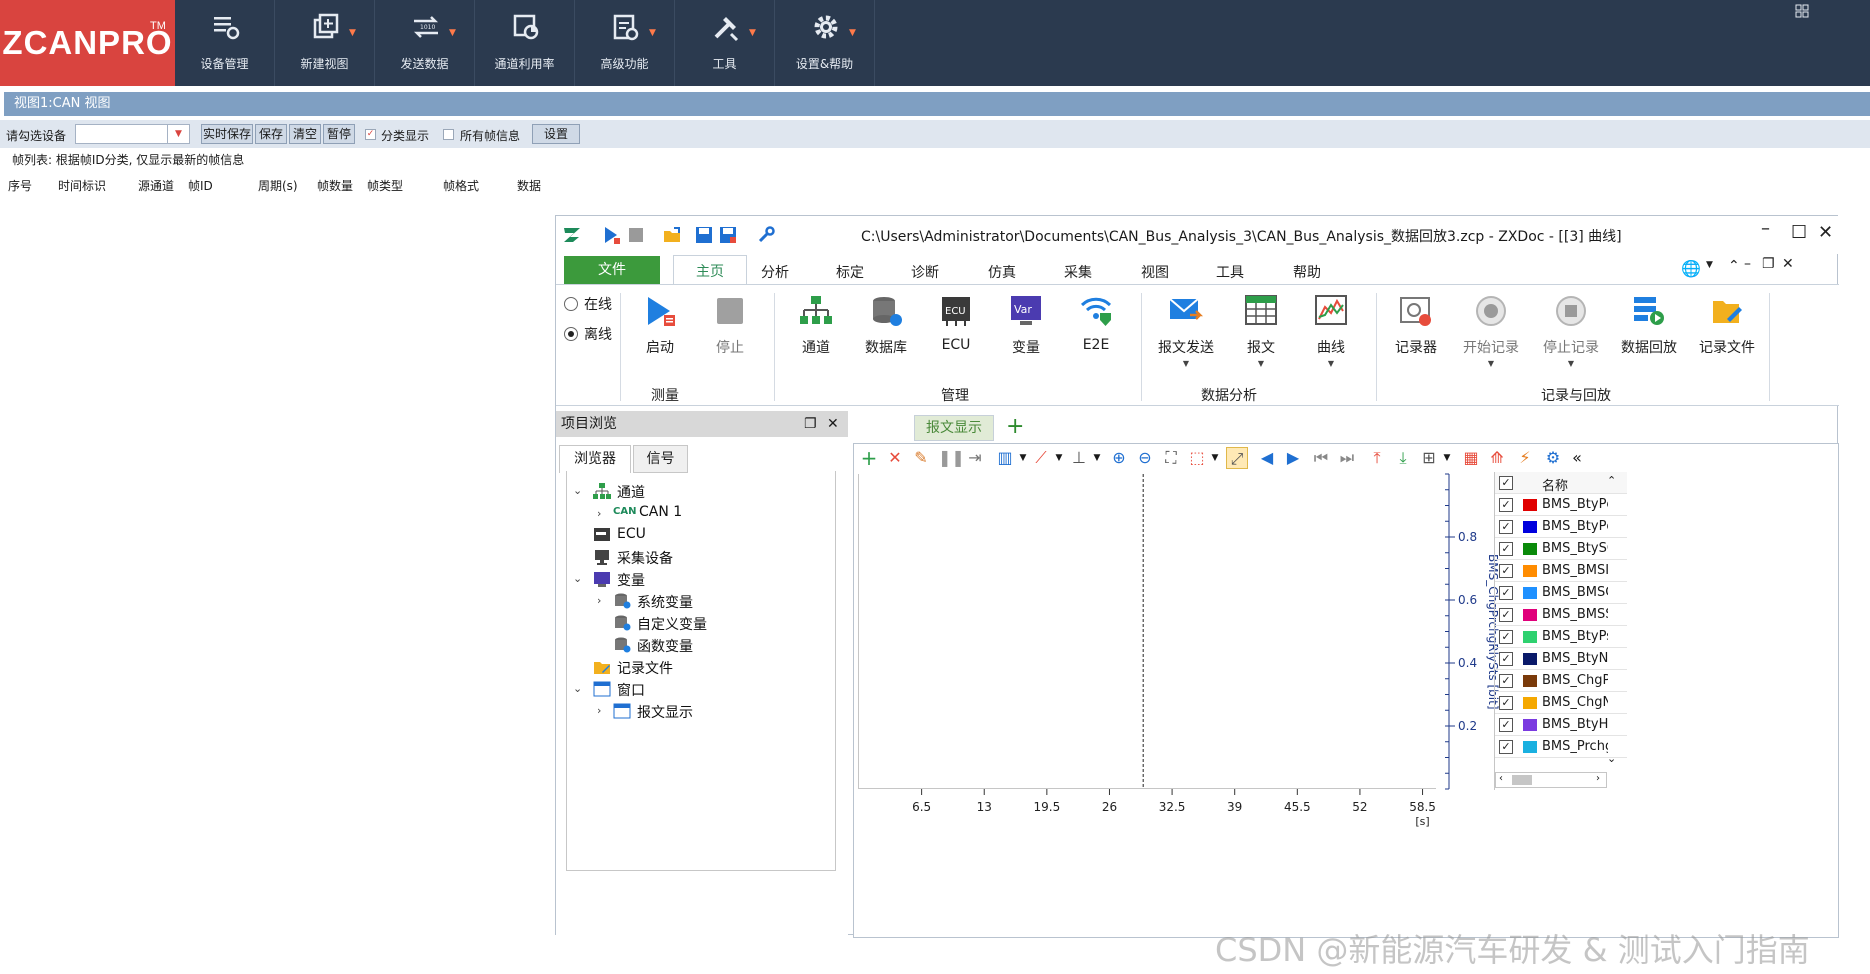 Image resolution: width=1870 pixels, height=974 pixels. Describe the element at coordinates (925, 272) in the screenshot. I see `tab-diagnostics: 诊断` at that location.